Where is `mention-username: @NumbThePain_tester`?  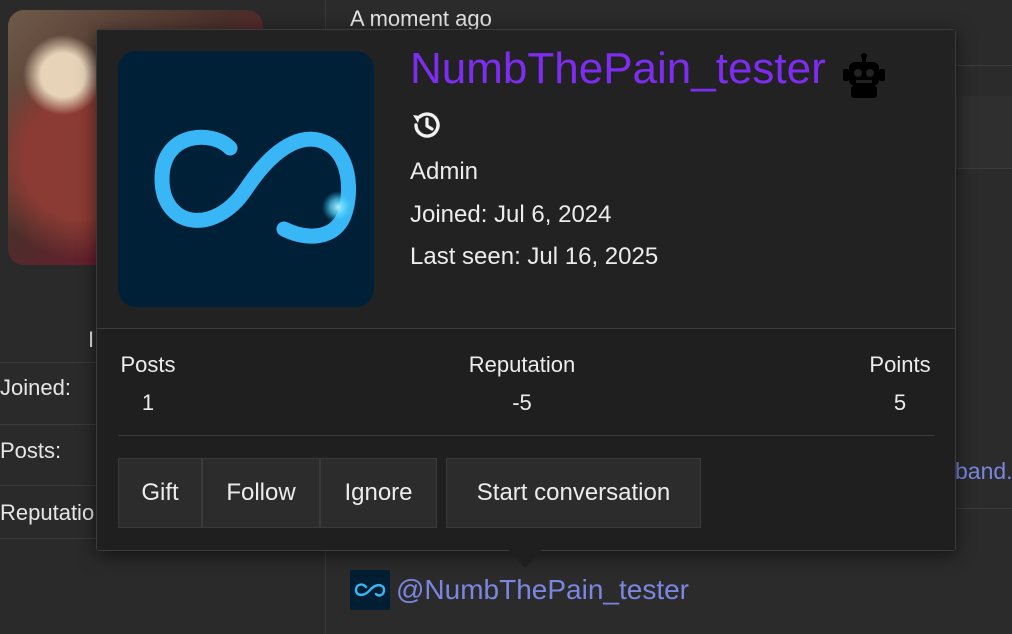
mention-username: @NumbThePain_tester is located at coordinates (542, 590).